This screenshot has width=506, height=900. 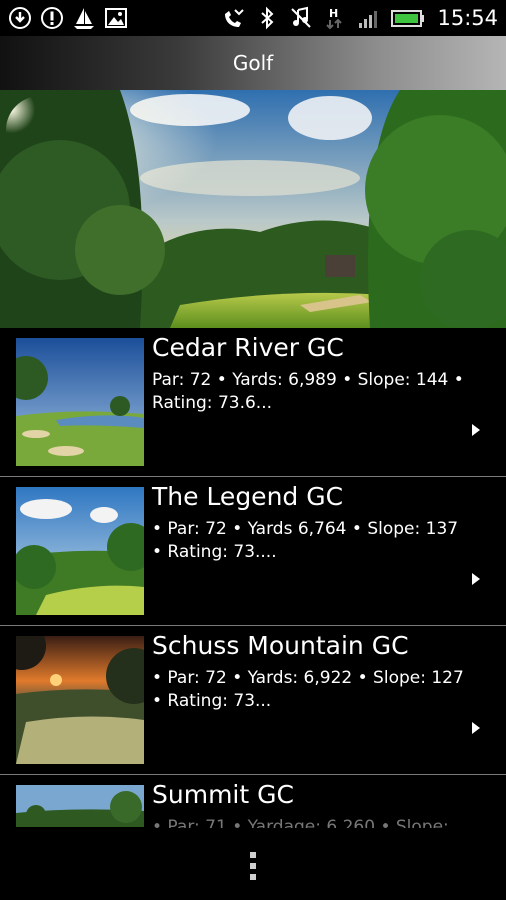 I want to click on image-icon, so click(x=116, y=18).